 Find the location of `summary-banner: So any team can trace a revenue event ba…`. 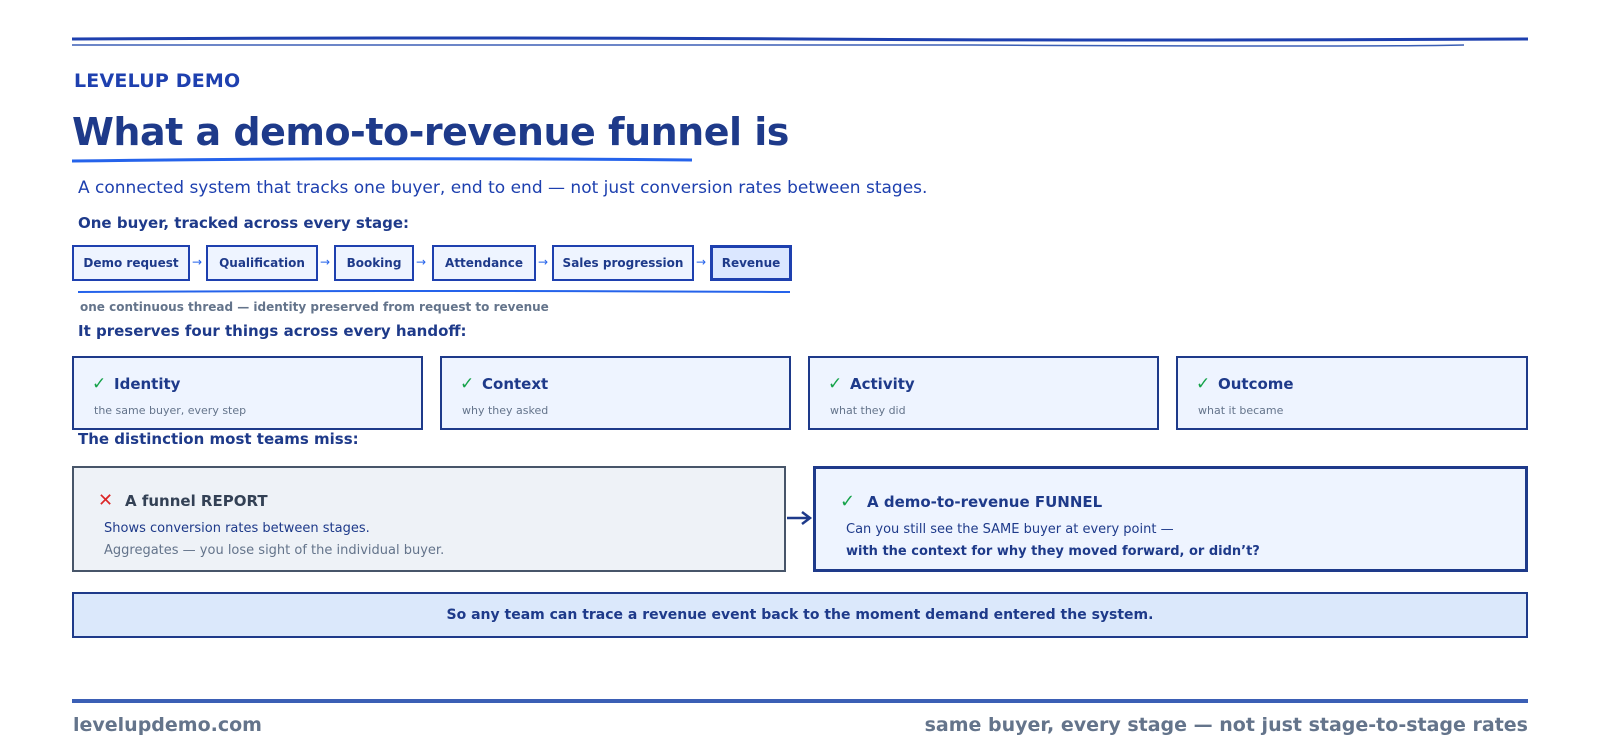

summary-banner: So any team can trace a revenue event ba… is located at coordinates (800, 615).